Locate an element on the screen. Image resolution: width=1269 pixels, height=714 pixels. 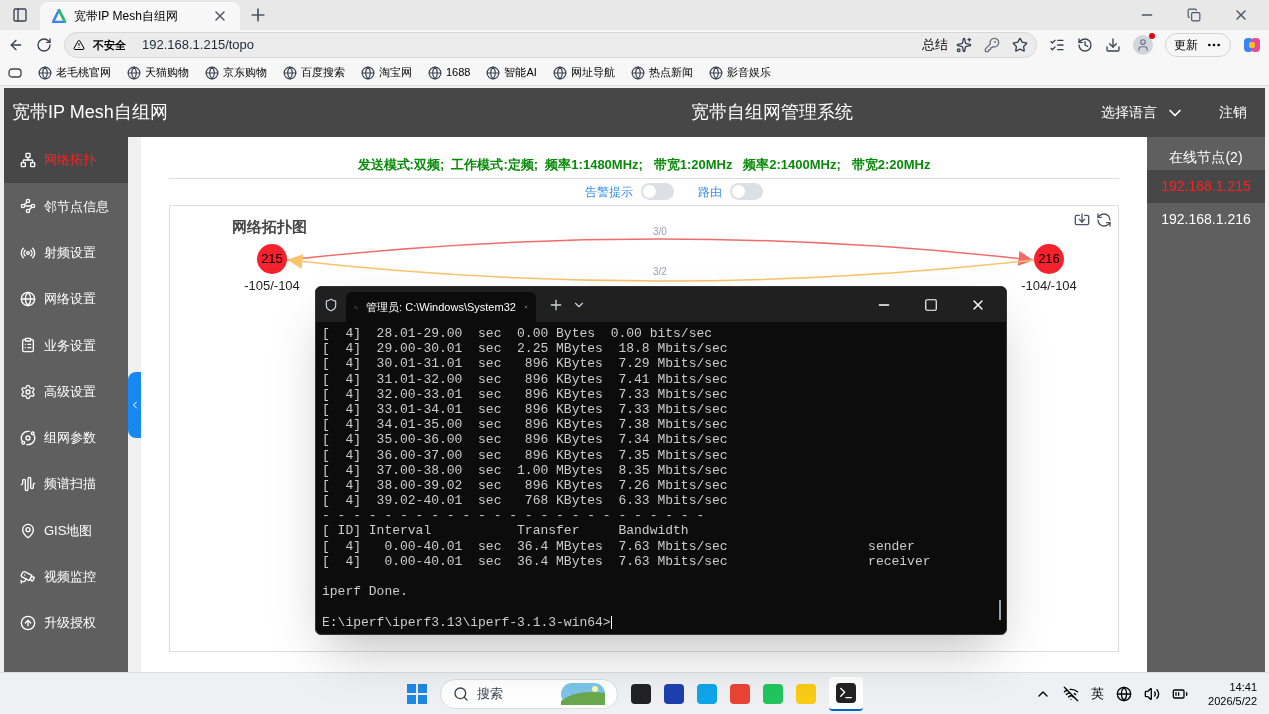
bookmark-link: 京东购物 is located at coordinates (236, 72).